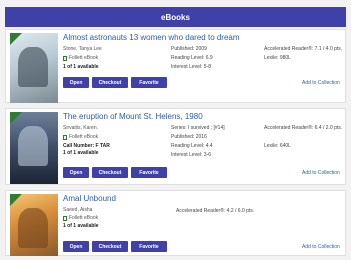 The width and height of the screenshot is (351, 260). Describe the element at coordinates (89, 198) in the screenshot. I see `book-title-link: Amal Unbound` at that location.